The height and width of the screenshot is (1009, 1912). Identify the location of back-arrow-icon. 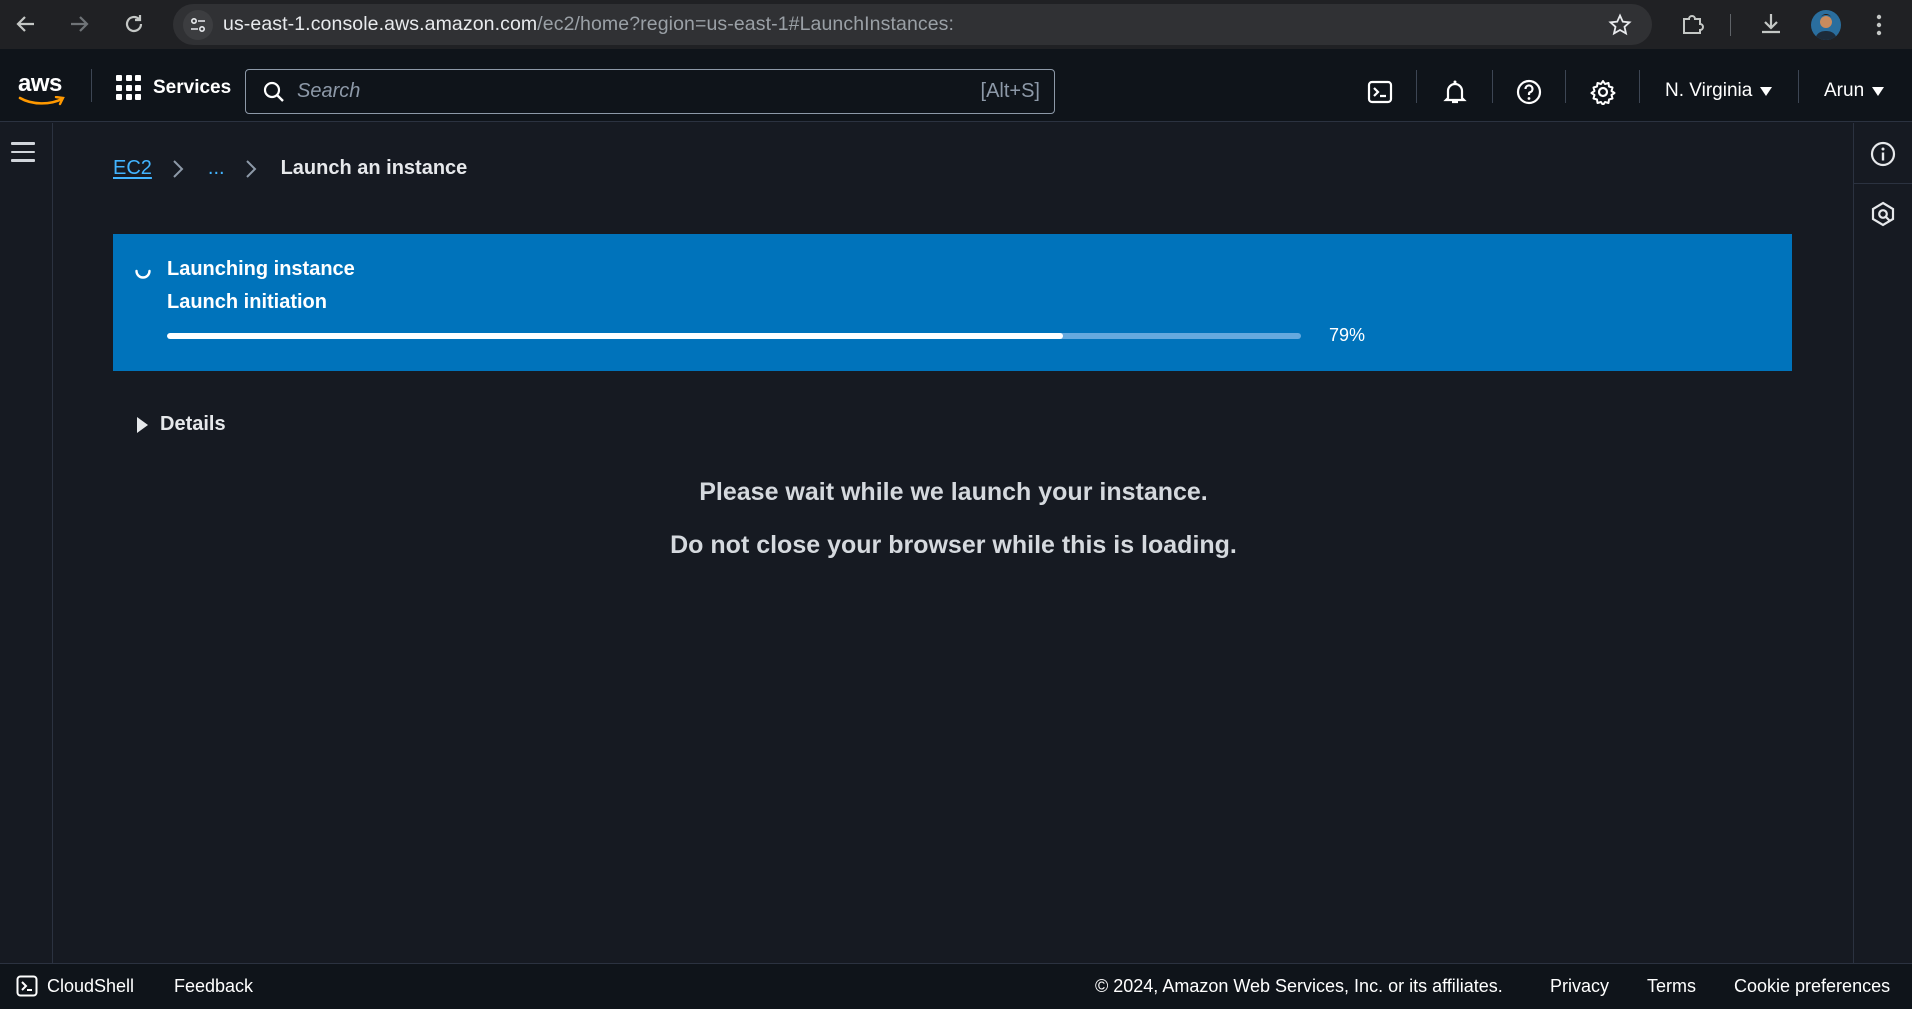
(25, 24).